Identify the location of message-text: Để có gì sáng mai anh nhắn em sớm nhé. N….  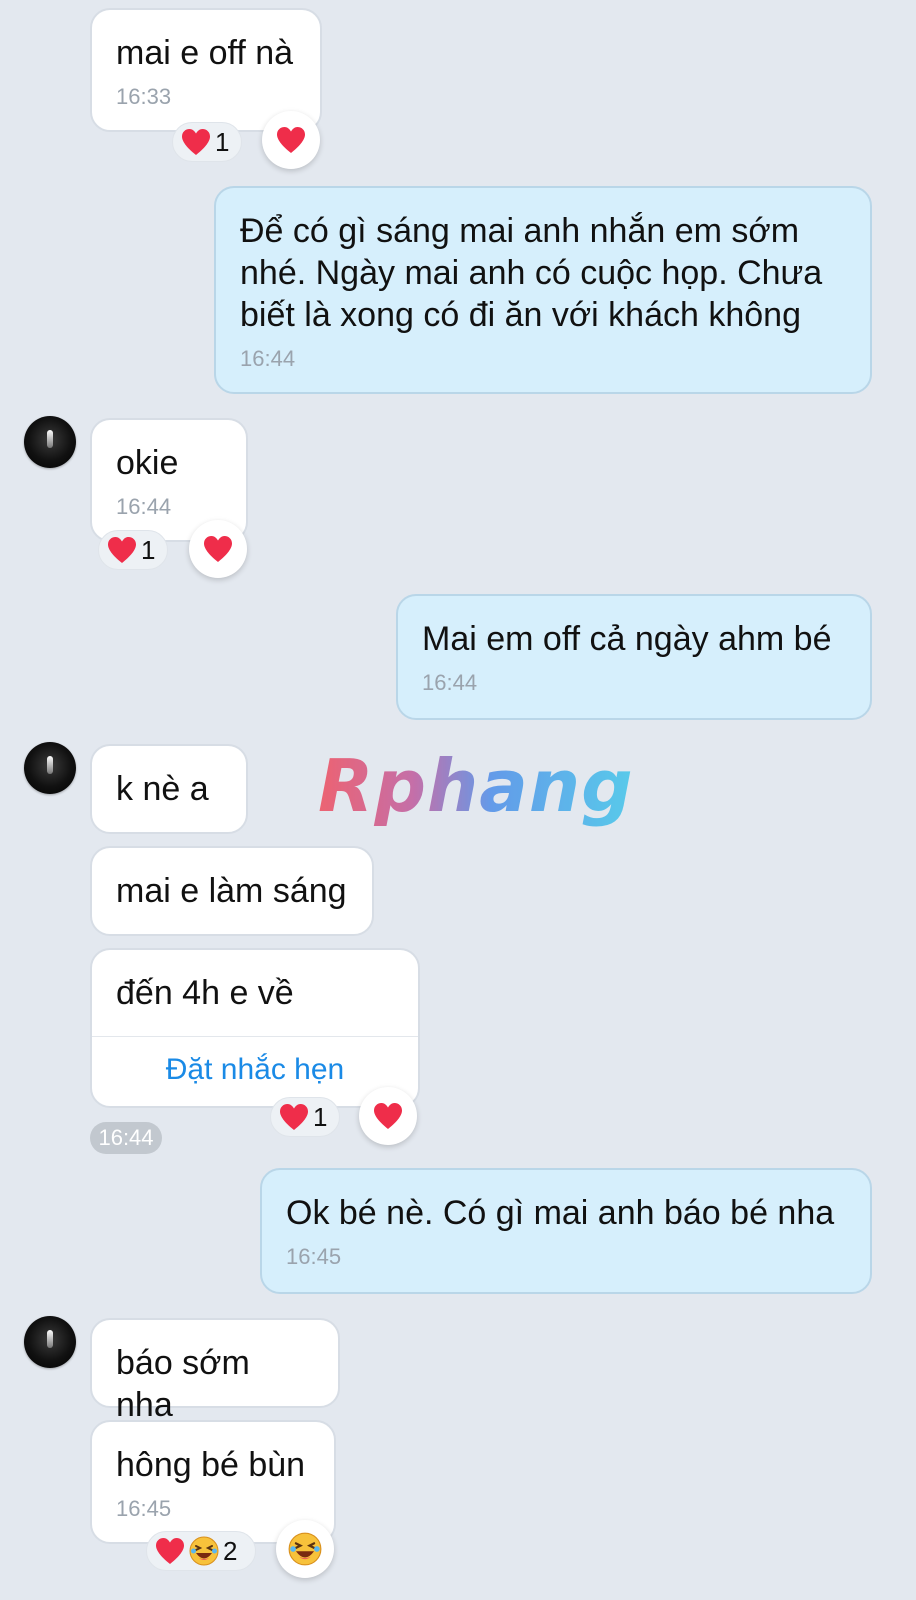
(531, 273).